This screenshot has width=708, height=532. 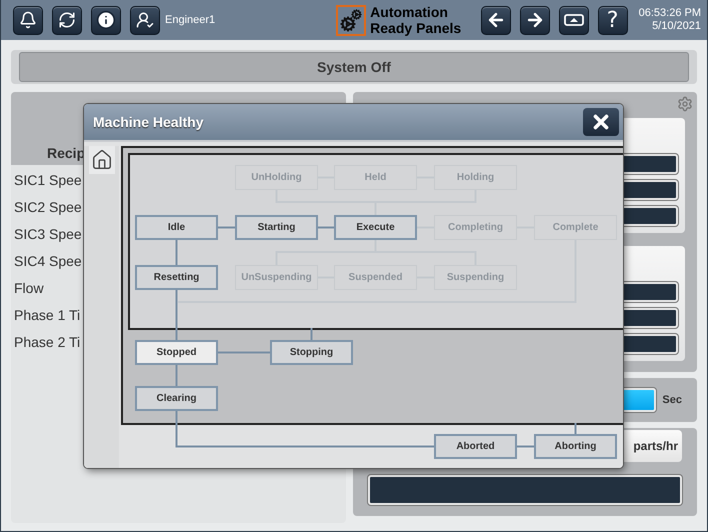 I want to click on recipe-label: SIC1 Spee, so click(x=48, y=180).